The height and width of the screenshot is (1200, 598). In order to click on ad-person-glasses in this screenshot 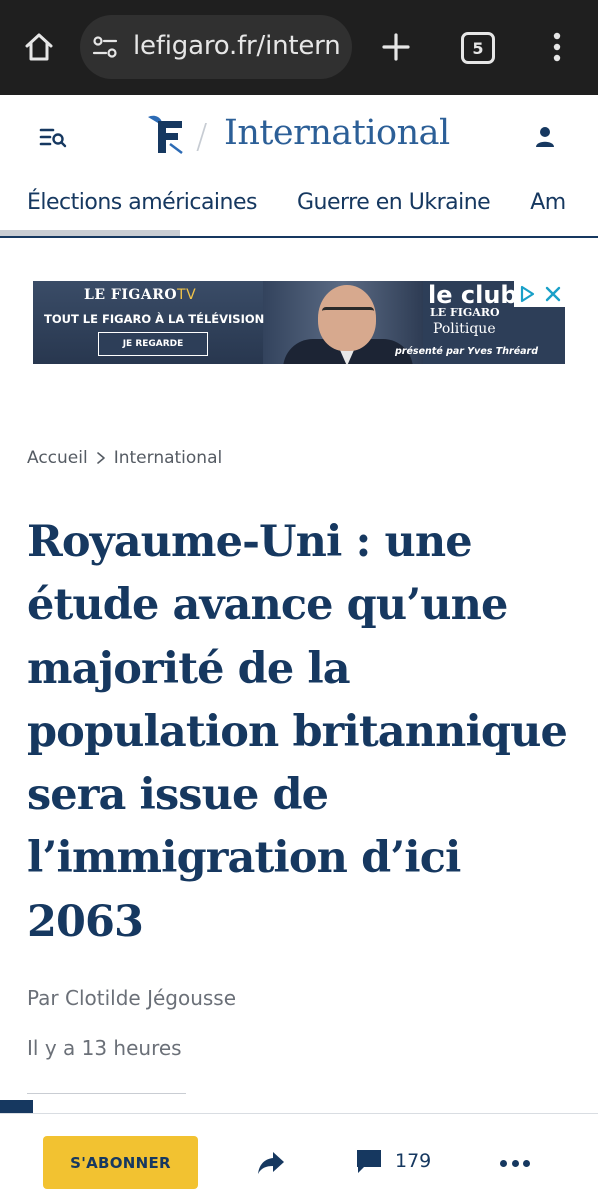, I will do `click(348, 313)`.